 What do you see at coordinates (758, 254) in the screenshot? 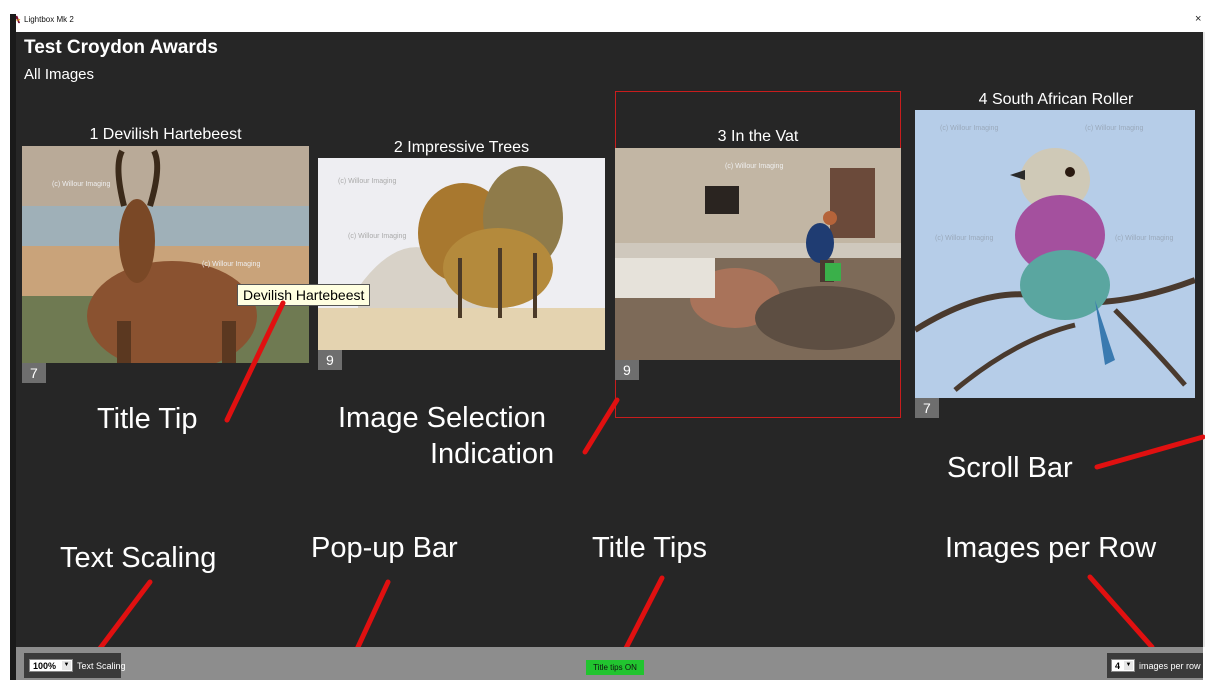
I see `image-thumbnail: (c) Willour Imaging` at bounding box center [758, 254].